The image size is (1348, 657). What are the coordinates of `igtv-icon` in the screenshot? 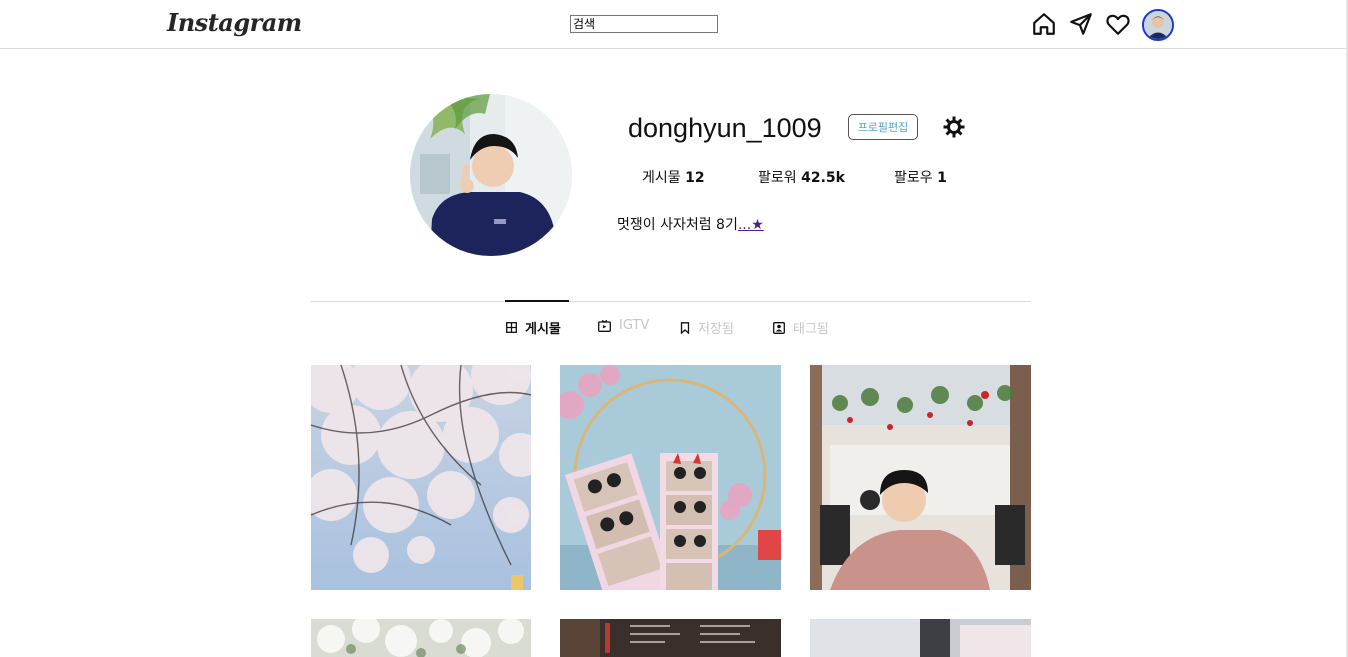 It's located at (604, 325).